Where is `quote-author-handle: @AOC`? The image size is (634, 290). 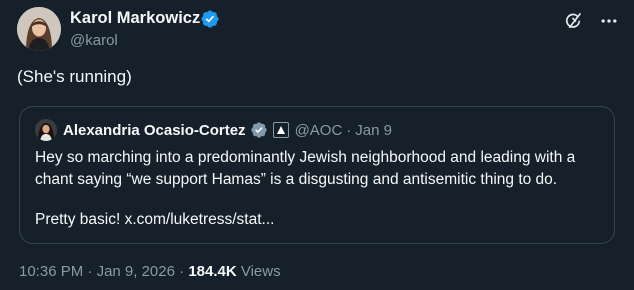 quote-author-handle: @AOC is located at coordinates (319, 130).